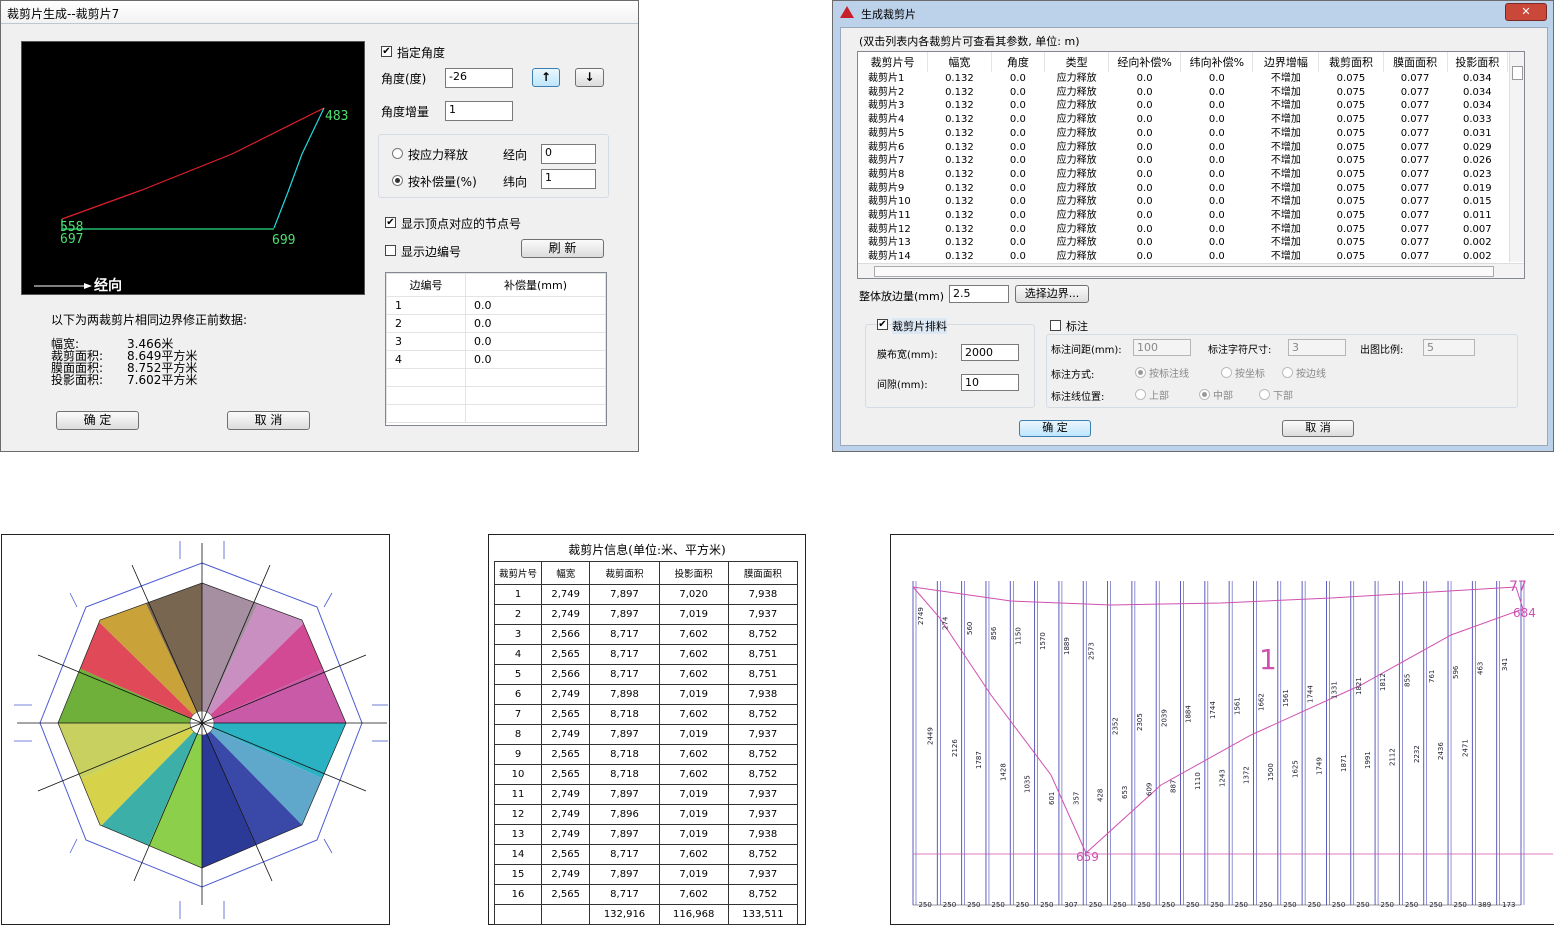 This screenshot has height=925, width=1554. I want to click on list-item: 裁剪片7 0.132 0.0 应力释放 0.0 0.0 不增加 0.075 0.077 0.026, so click(1183, 161).